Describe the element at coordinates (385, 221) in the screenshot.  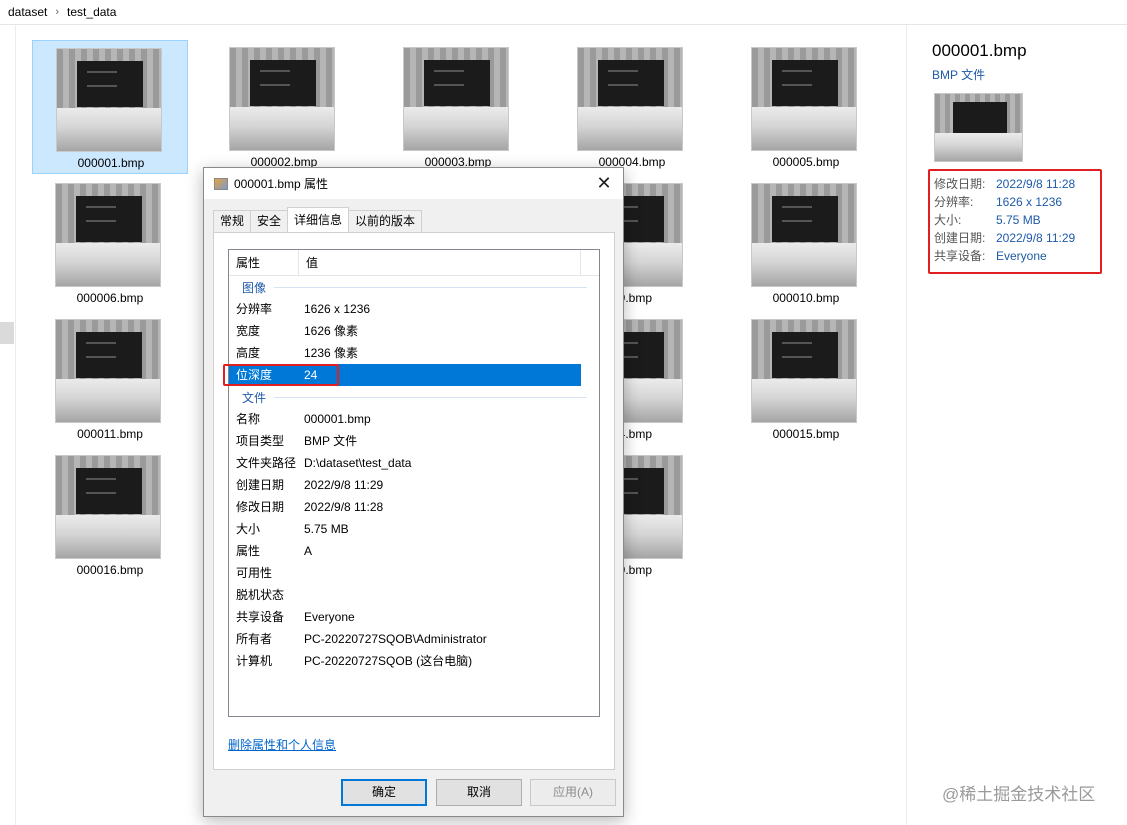
I see `tab-previous-versions: 以前的版本` at that location.